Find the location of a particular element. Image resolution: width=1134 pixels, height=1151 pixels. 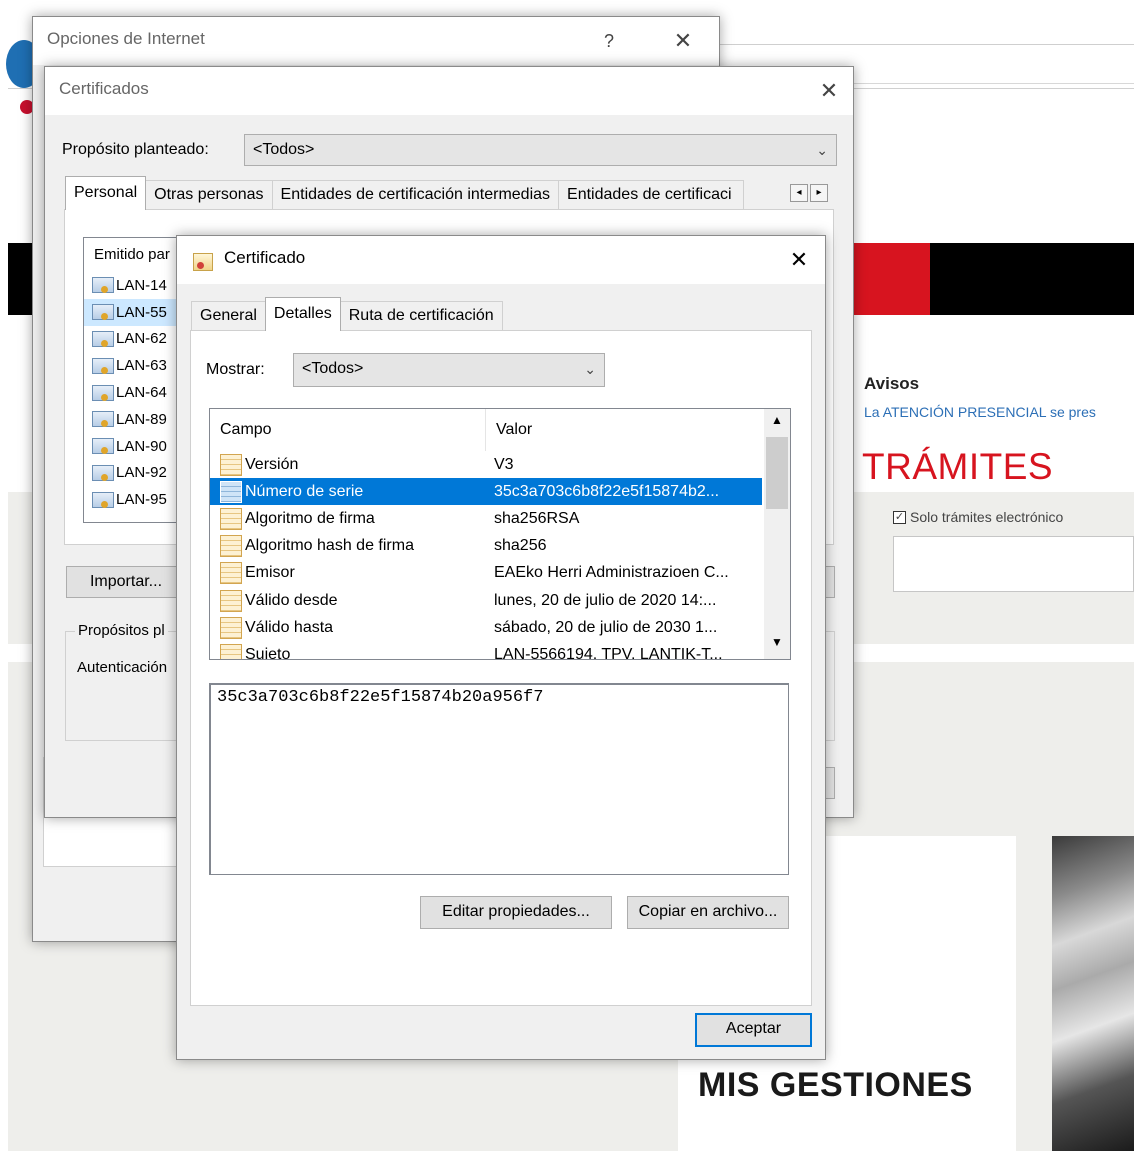

tab-general: General is located at coordinates (228, 316).